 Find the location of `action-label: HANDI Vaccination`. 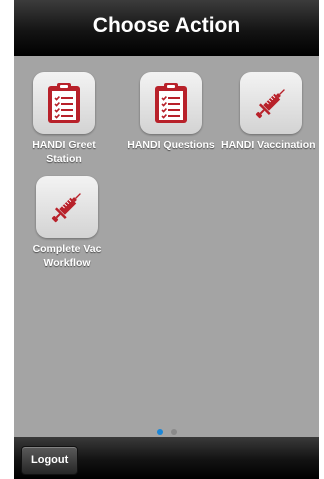

action-label: HANDI Vaccination is located at coordinates (268, 145).